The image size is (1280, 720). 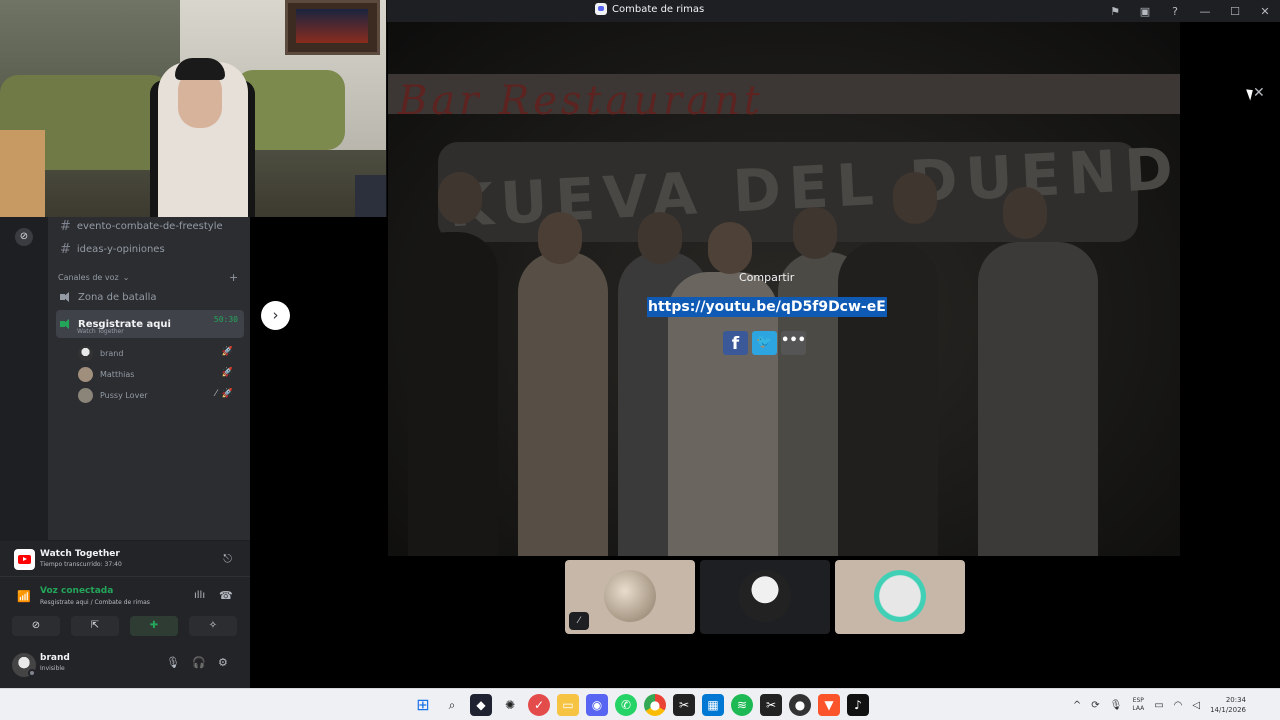 I want to click on voice-channel-zona: Zona de batalla, so click(x=150, y=297).